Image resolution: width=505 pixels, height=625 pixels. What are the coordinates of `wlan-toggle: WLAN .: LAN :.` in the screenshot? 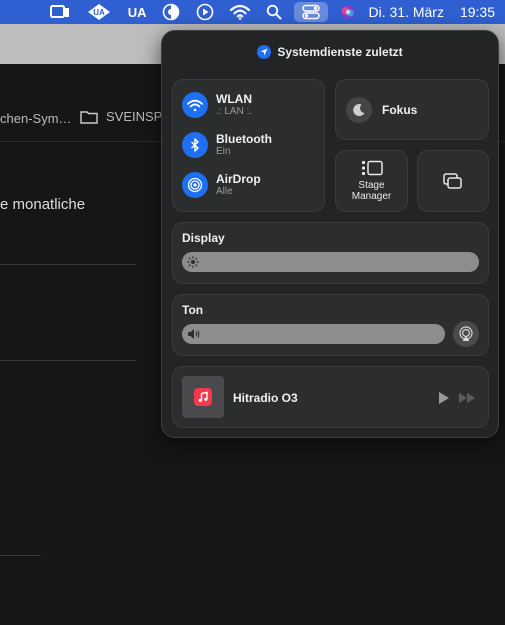 It's located at (217, 105).